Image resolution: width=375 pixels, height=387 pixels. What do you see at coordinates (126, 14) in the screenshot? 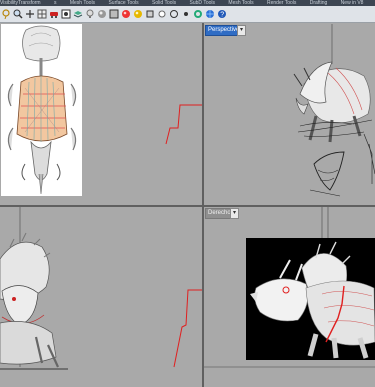
I see `render-icon` at bounding box center [126, 14].